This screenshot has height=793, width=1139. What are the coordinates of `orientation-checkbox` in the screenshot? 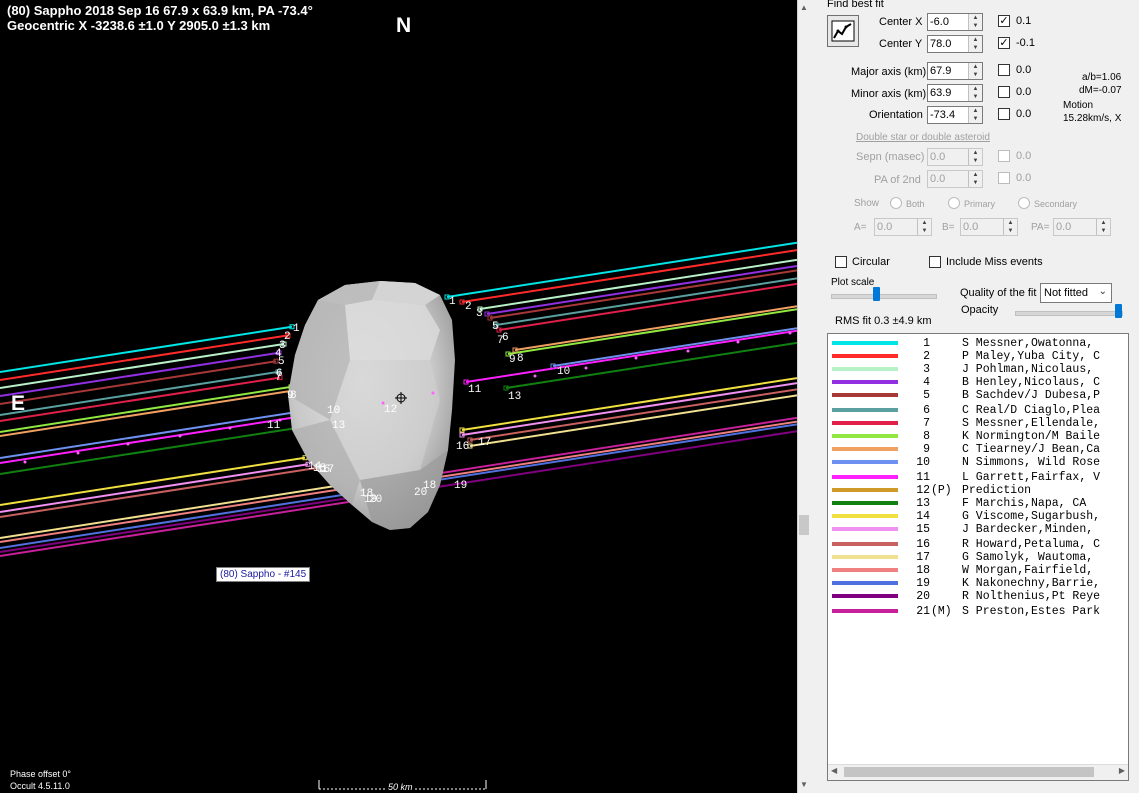 It's located at (1004, 114).